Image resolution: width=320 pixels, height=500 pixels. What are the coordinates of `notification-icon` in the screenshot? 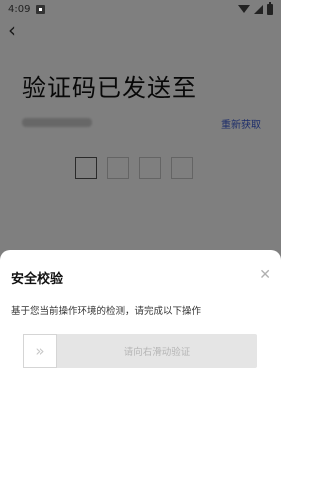 It's located at (41, 9).